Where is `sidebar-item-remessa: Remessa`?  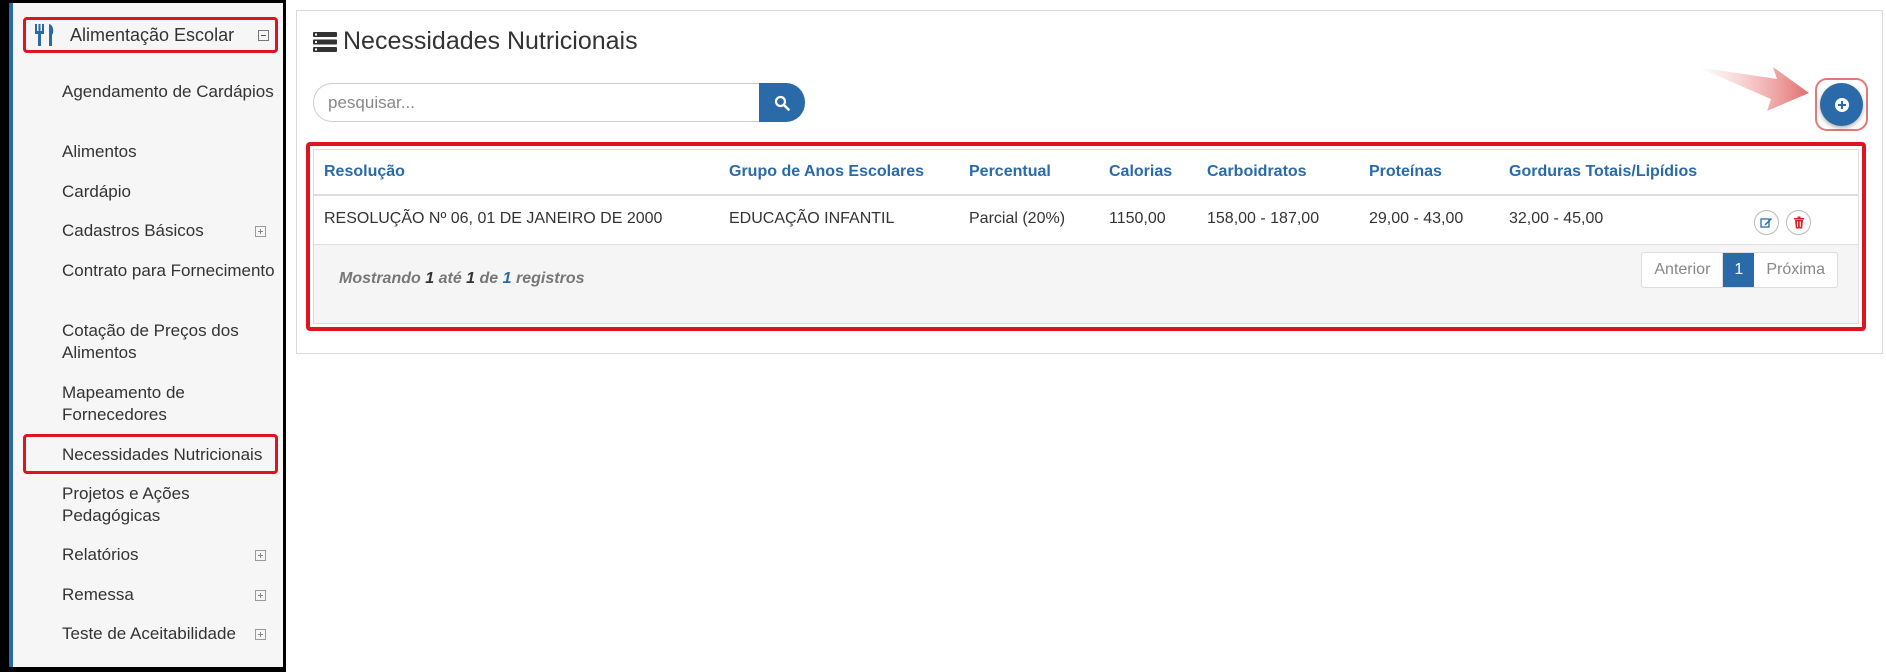
sidebar-item-remessa: Remessa is located at coordinates (169, 595).